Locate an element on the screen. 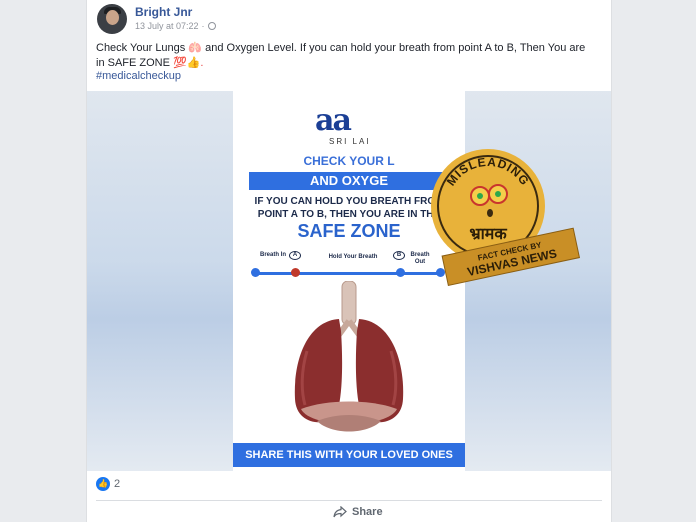 This screenshot has width=696, height=522. avatar-face is located at coordinates (112, 17).